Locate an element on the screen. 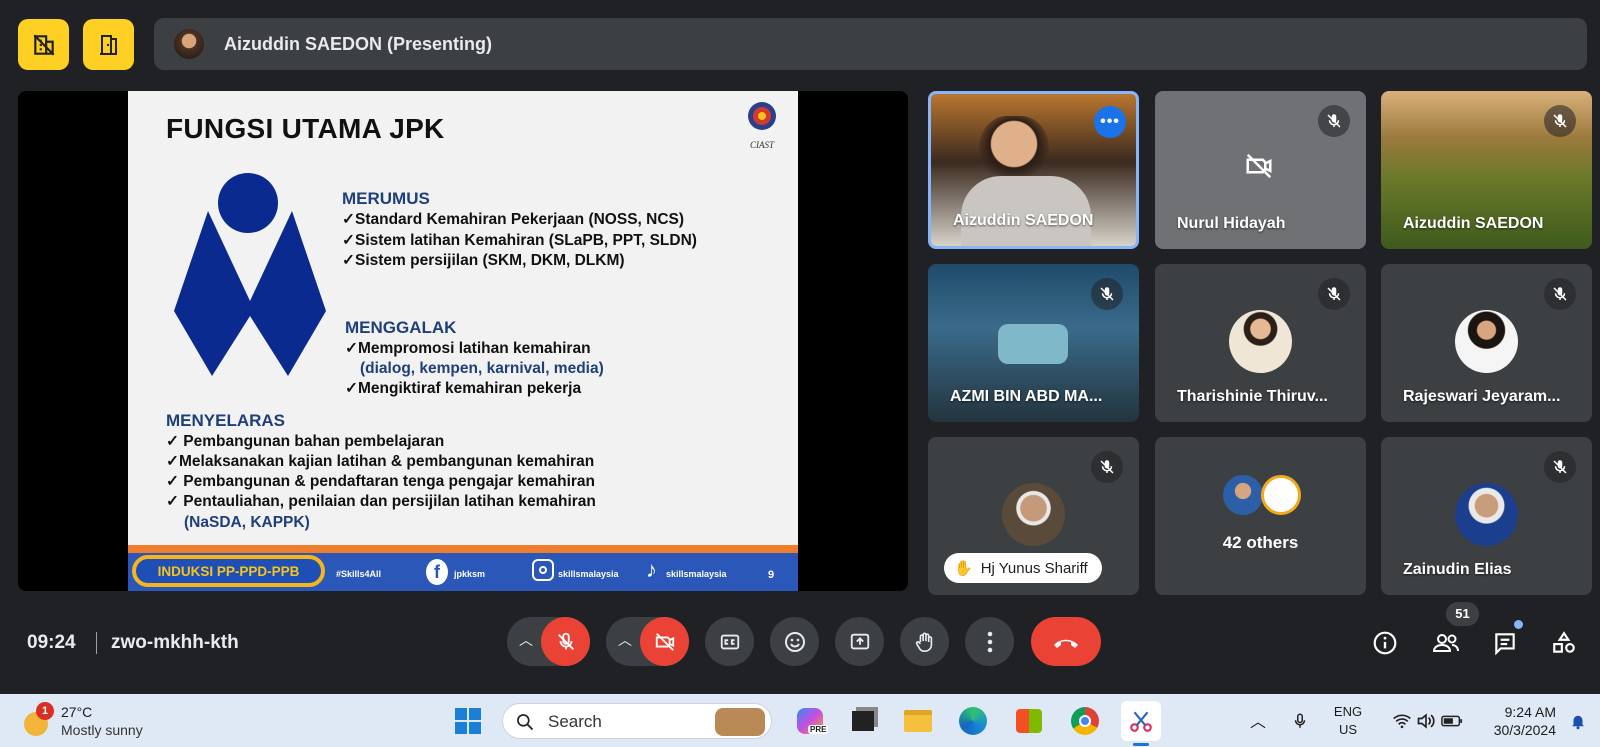  tiktok-handle: skillsmalaysia is located at coordinates (696, 574).